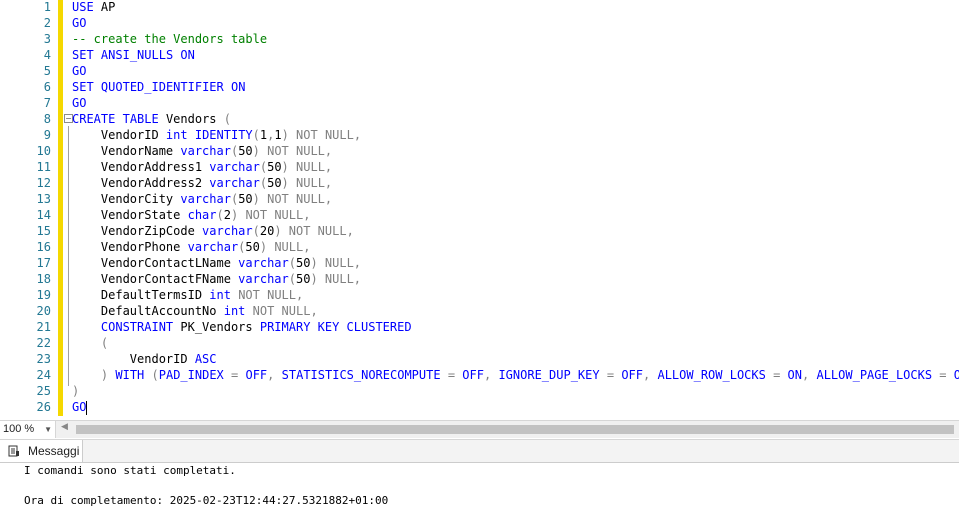 This screenshot has width=959, height=516. What do you see at coordinates (133, 55) in the screenshot?
I see `code-text: SET ANSI_NULLS ON` at bounding box center [133, 55].